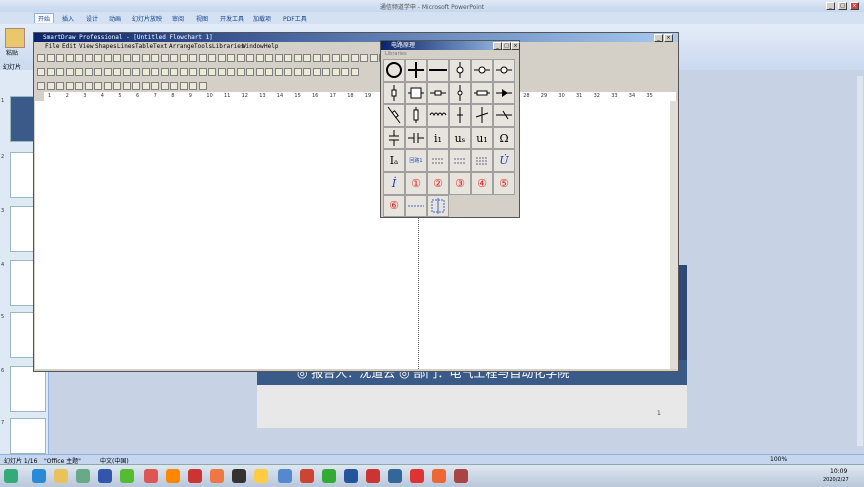 The image size is (864, 487). Describe the element at coordinates (28, 436) in the screenshot. I see `slide-thumbnail` at that location.